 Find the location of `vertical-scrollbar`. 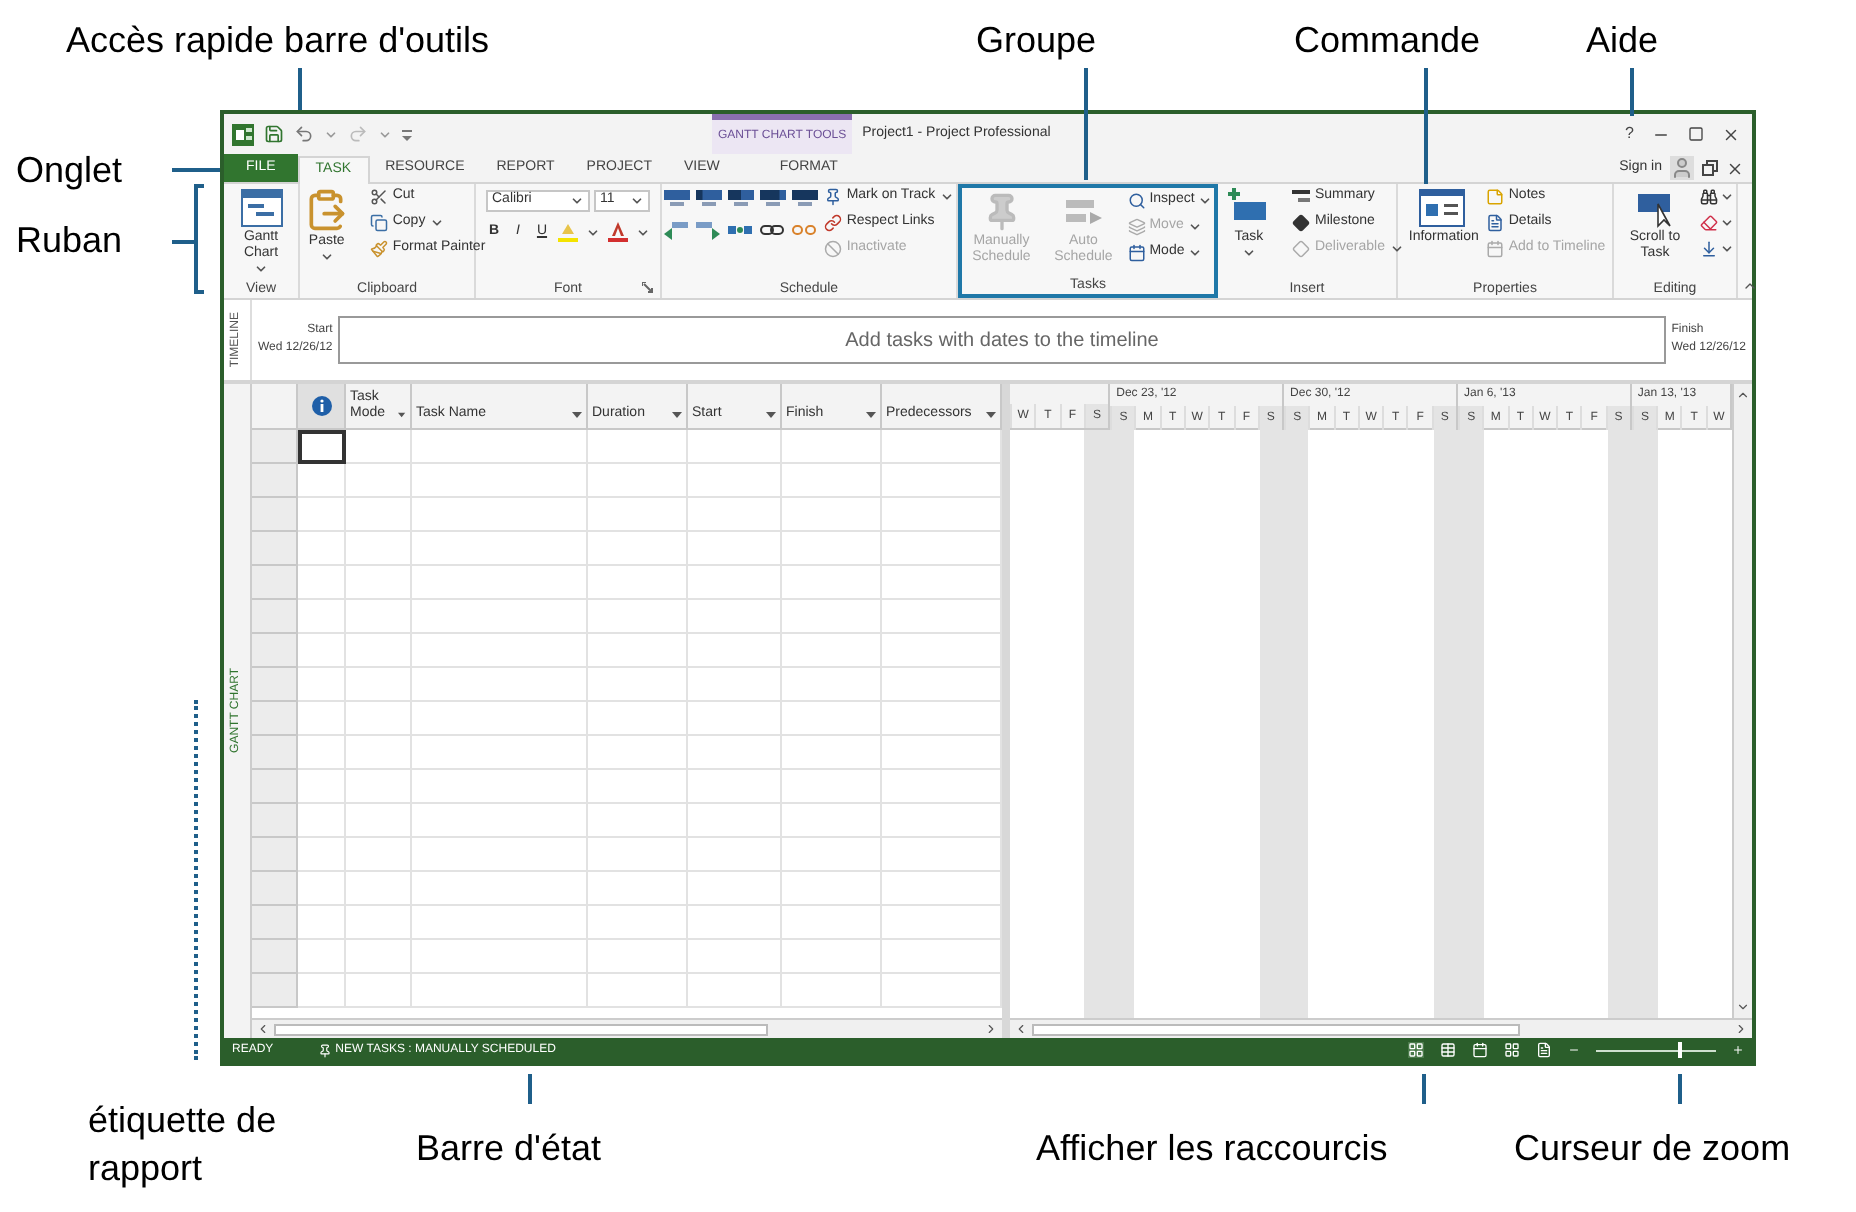

vertical-scrollbar is located at coordinates (1742, 701).